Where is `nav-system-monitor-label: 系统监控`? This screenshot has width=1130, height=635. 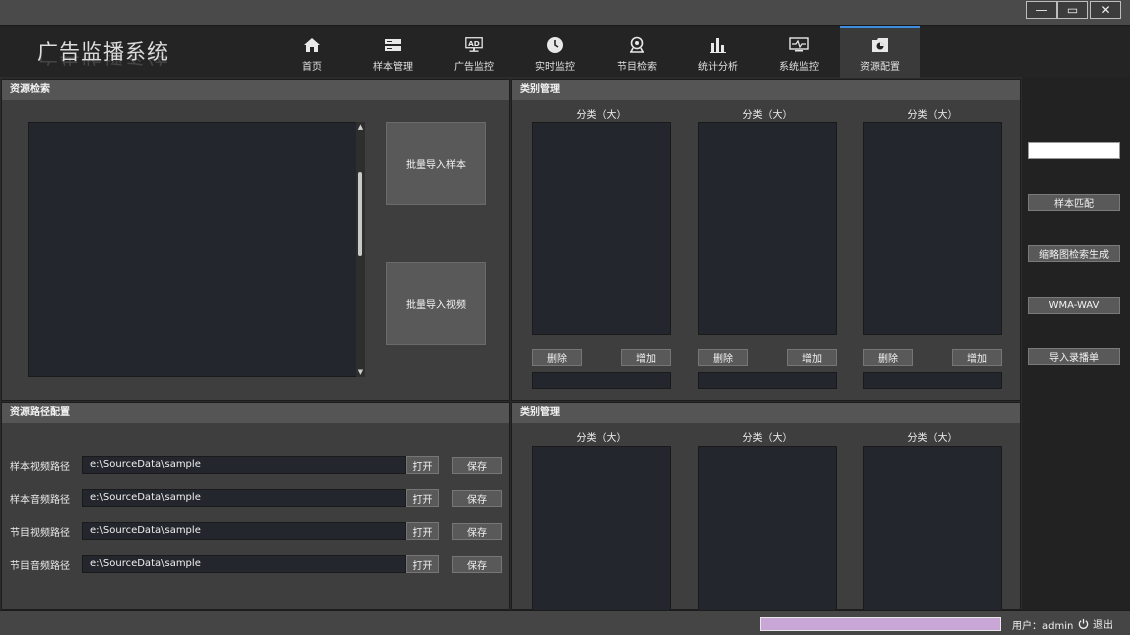
nav-system-monitor-label: 系统监控 is located at coordinates (799, 67).